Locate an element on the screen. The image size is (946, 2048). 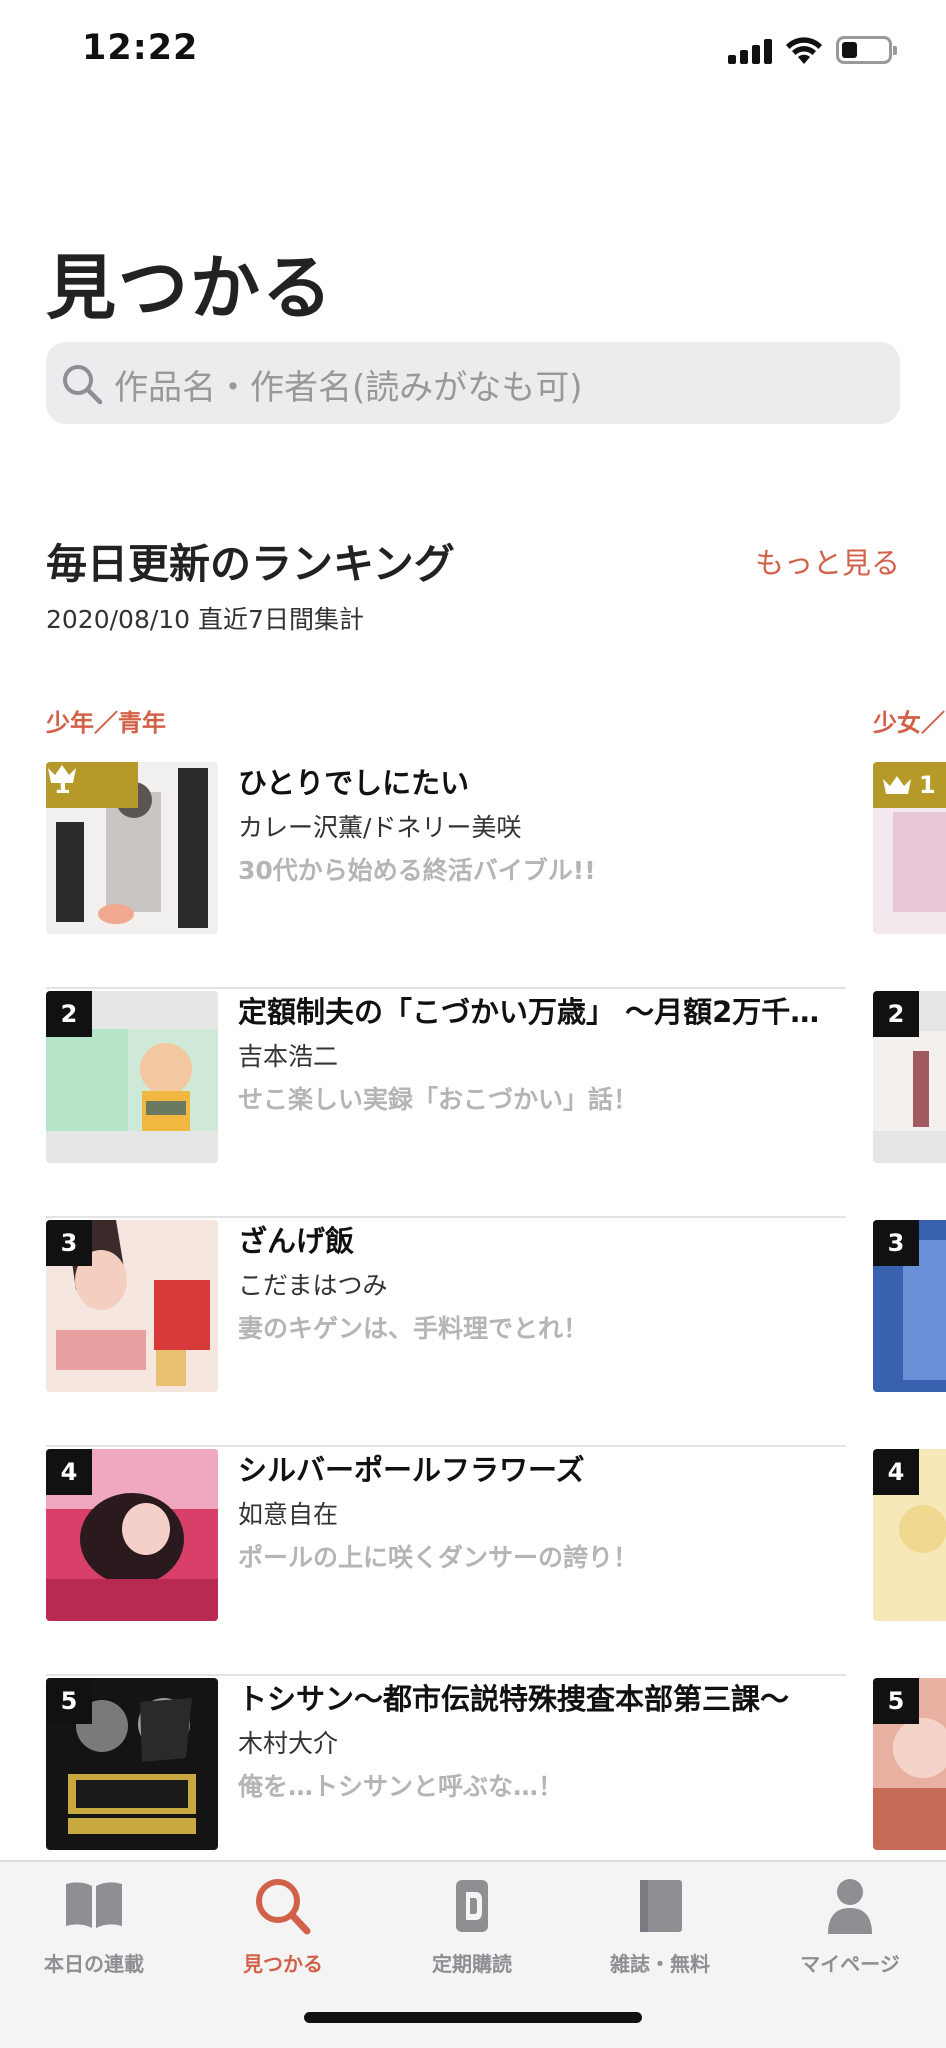
tab-label: マイページ is located at coordinates (850, 1964).